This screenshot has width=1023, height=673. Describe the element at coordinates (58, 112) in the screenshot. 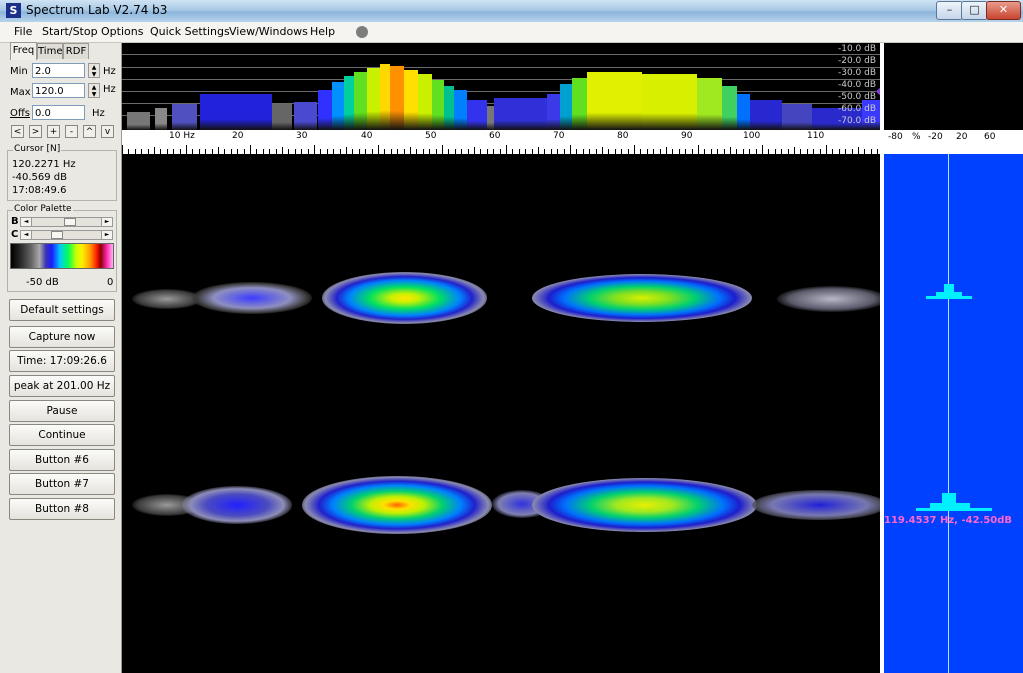

I see `offset-input: 0.0` at that location.